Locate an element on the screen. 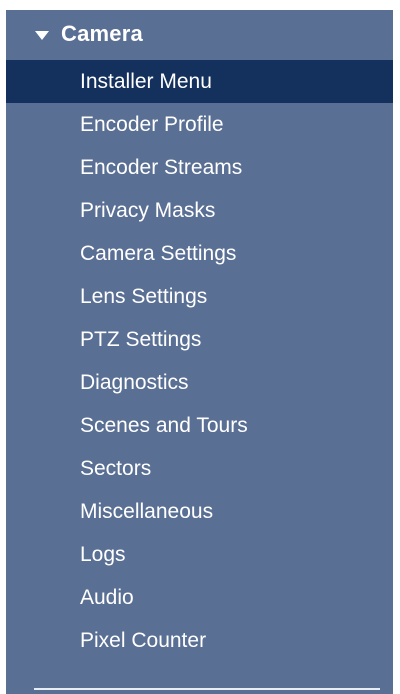  menu-item-ptz-settings: PTZ Settings is located at coordinates (199, 339).